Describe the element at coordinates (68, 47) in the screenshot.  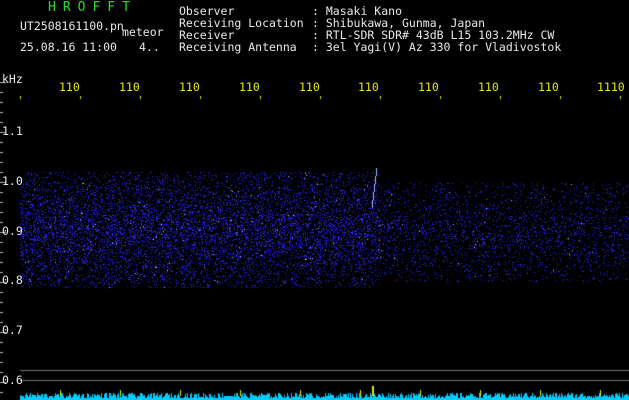
I see `date-time: 25.08.16 11:00` at that location.